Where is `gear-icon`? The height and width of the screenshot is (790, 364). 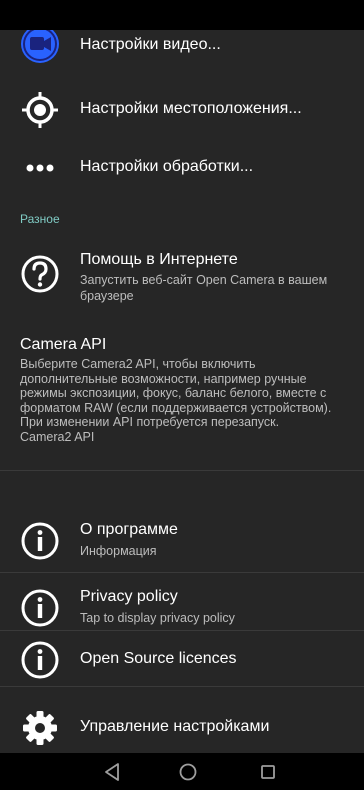 gear-icon is located at coordinates (40, 728).